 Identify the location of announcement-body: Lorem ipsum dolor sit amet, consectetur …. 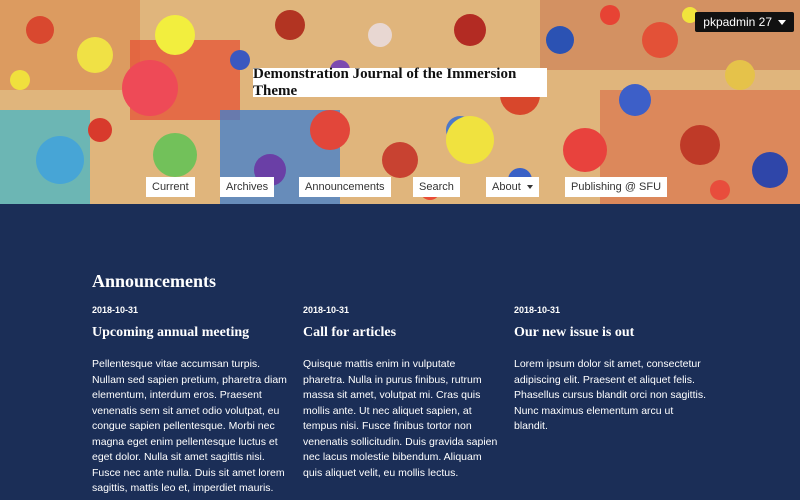
(610, 395).